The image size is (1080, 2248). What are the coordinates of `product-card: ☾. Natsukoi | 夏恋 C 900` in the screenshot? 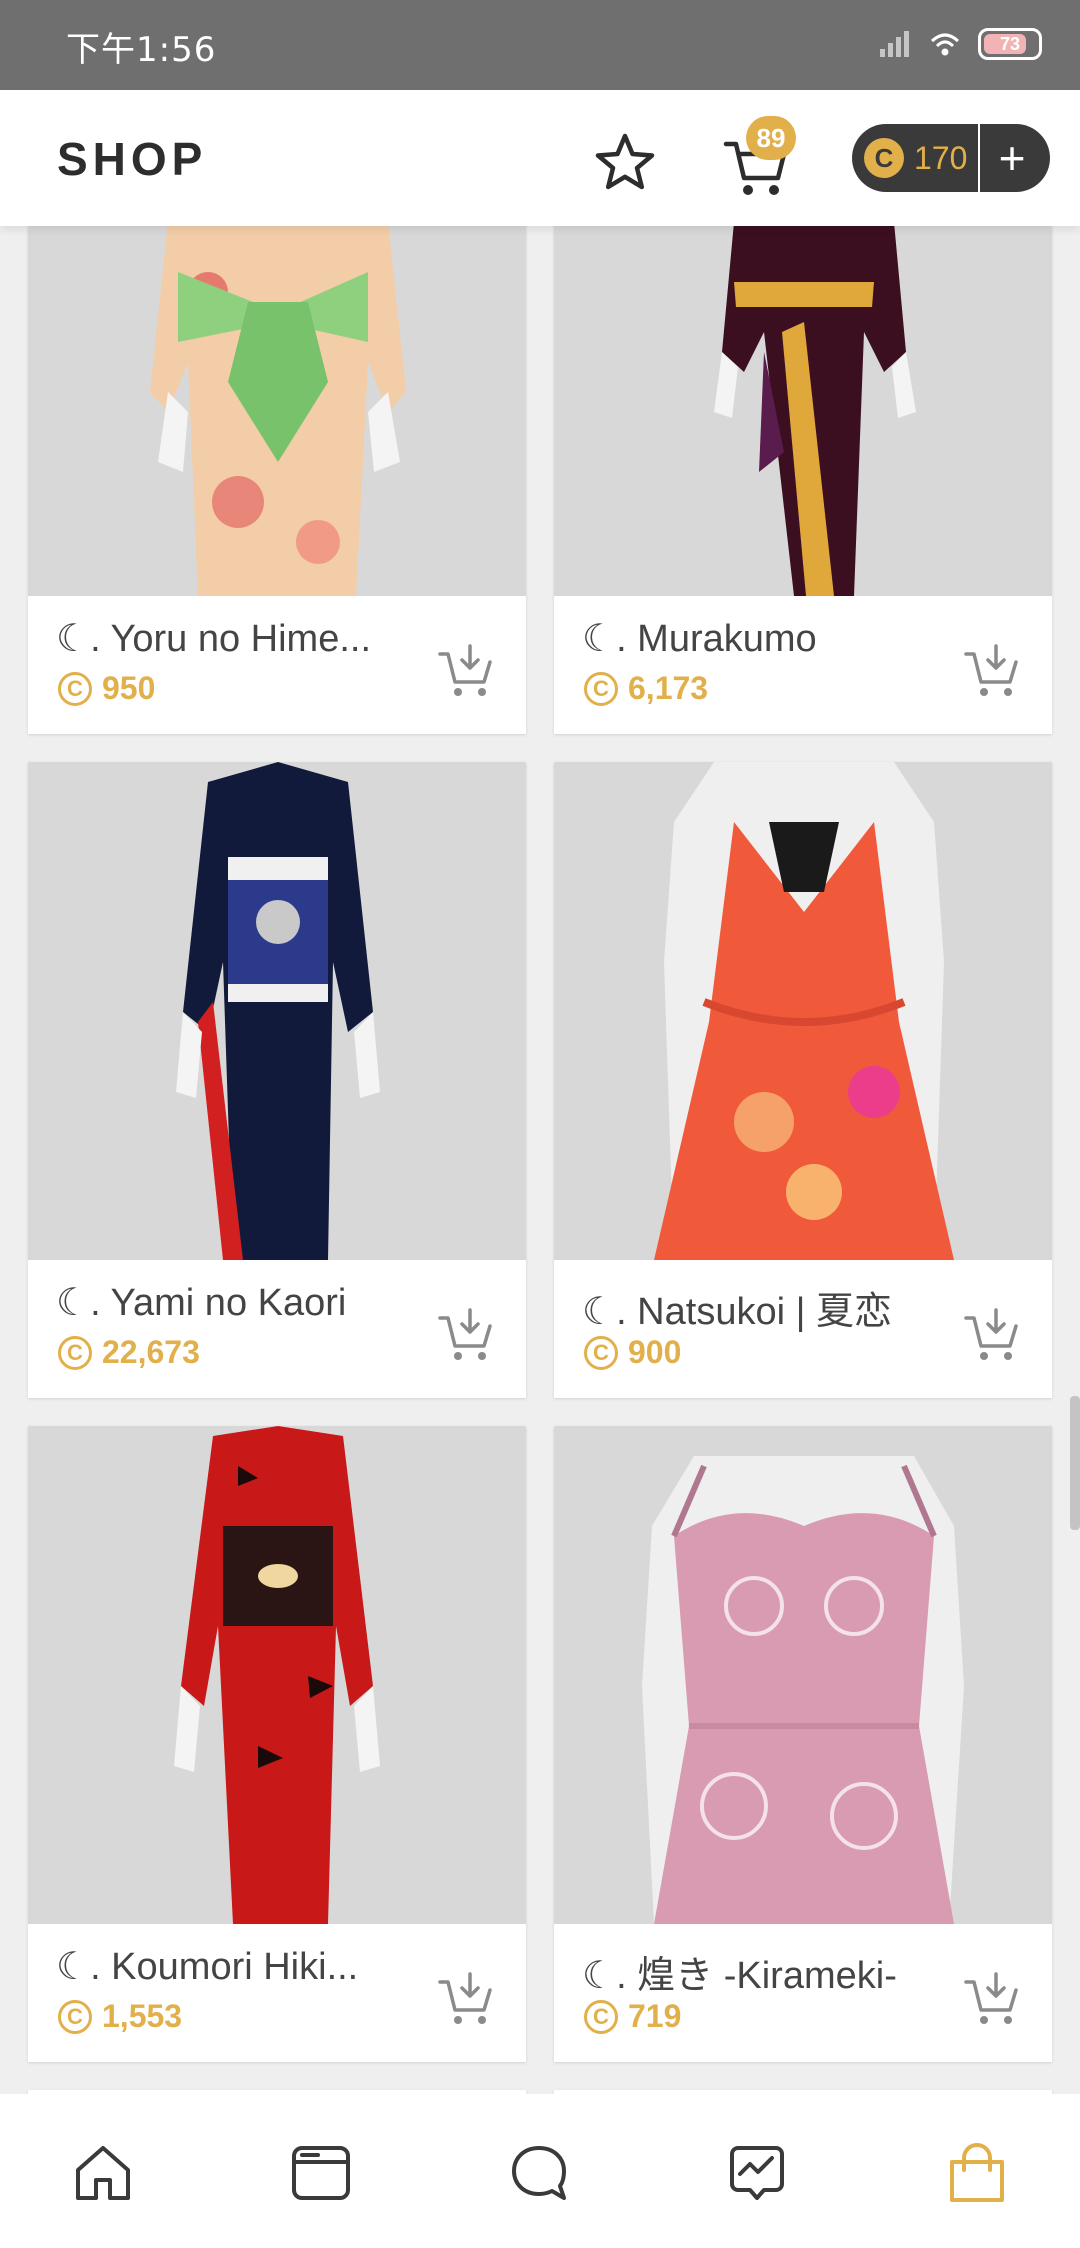 It's located at (803, 1080).